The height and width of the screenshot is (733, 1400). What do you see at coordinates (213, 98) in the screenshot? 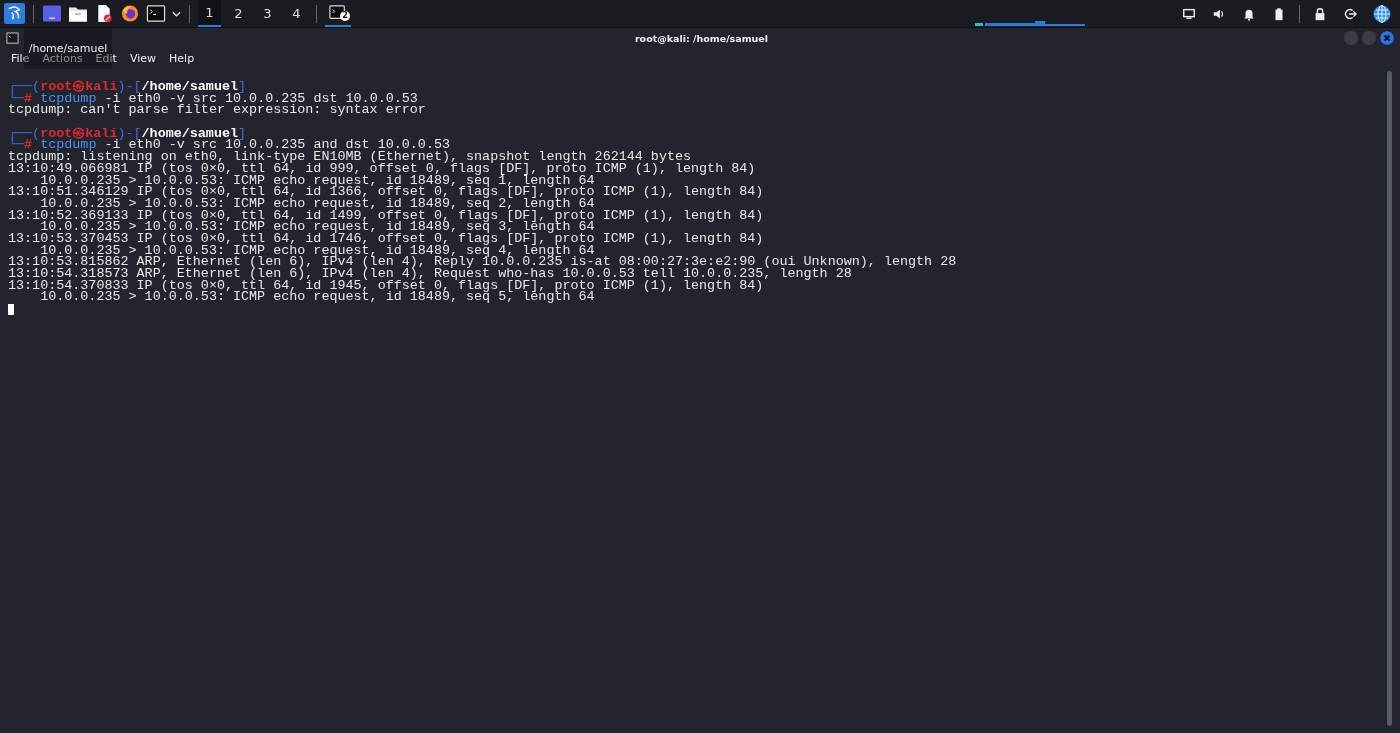
I see `command-line: └─# tcpdump -i eth0 -v src 10.0.0.235 dst 10.0.0.53` at bounding box center [213, 98].